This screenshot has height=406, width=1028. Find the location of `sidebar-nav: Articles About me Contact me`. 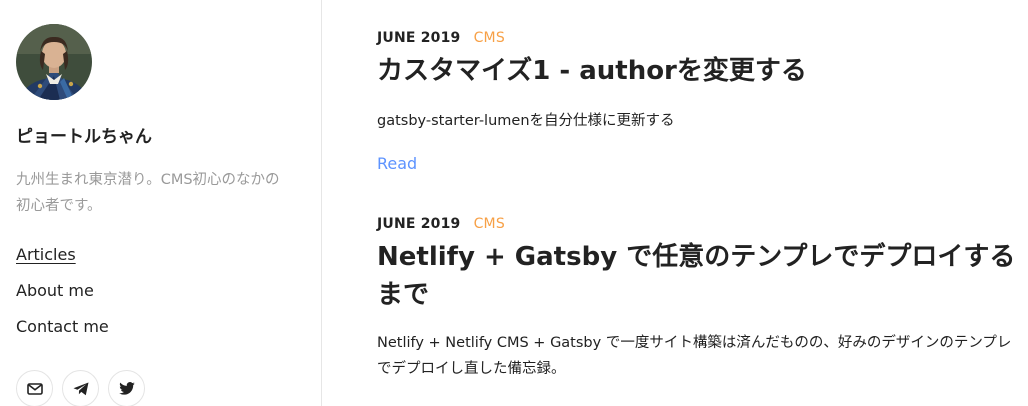

sidebar-nav: Articles About me Contact me is located at coordinates (62, 299).